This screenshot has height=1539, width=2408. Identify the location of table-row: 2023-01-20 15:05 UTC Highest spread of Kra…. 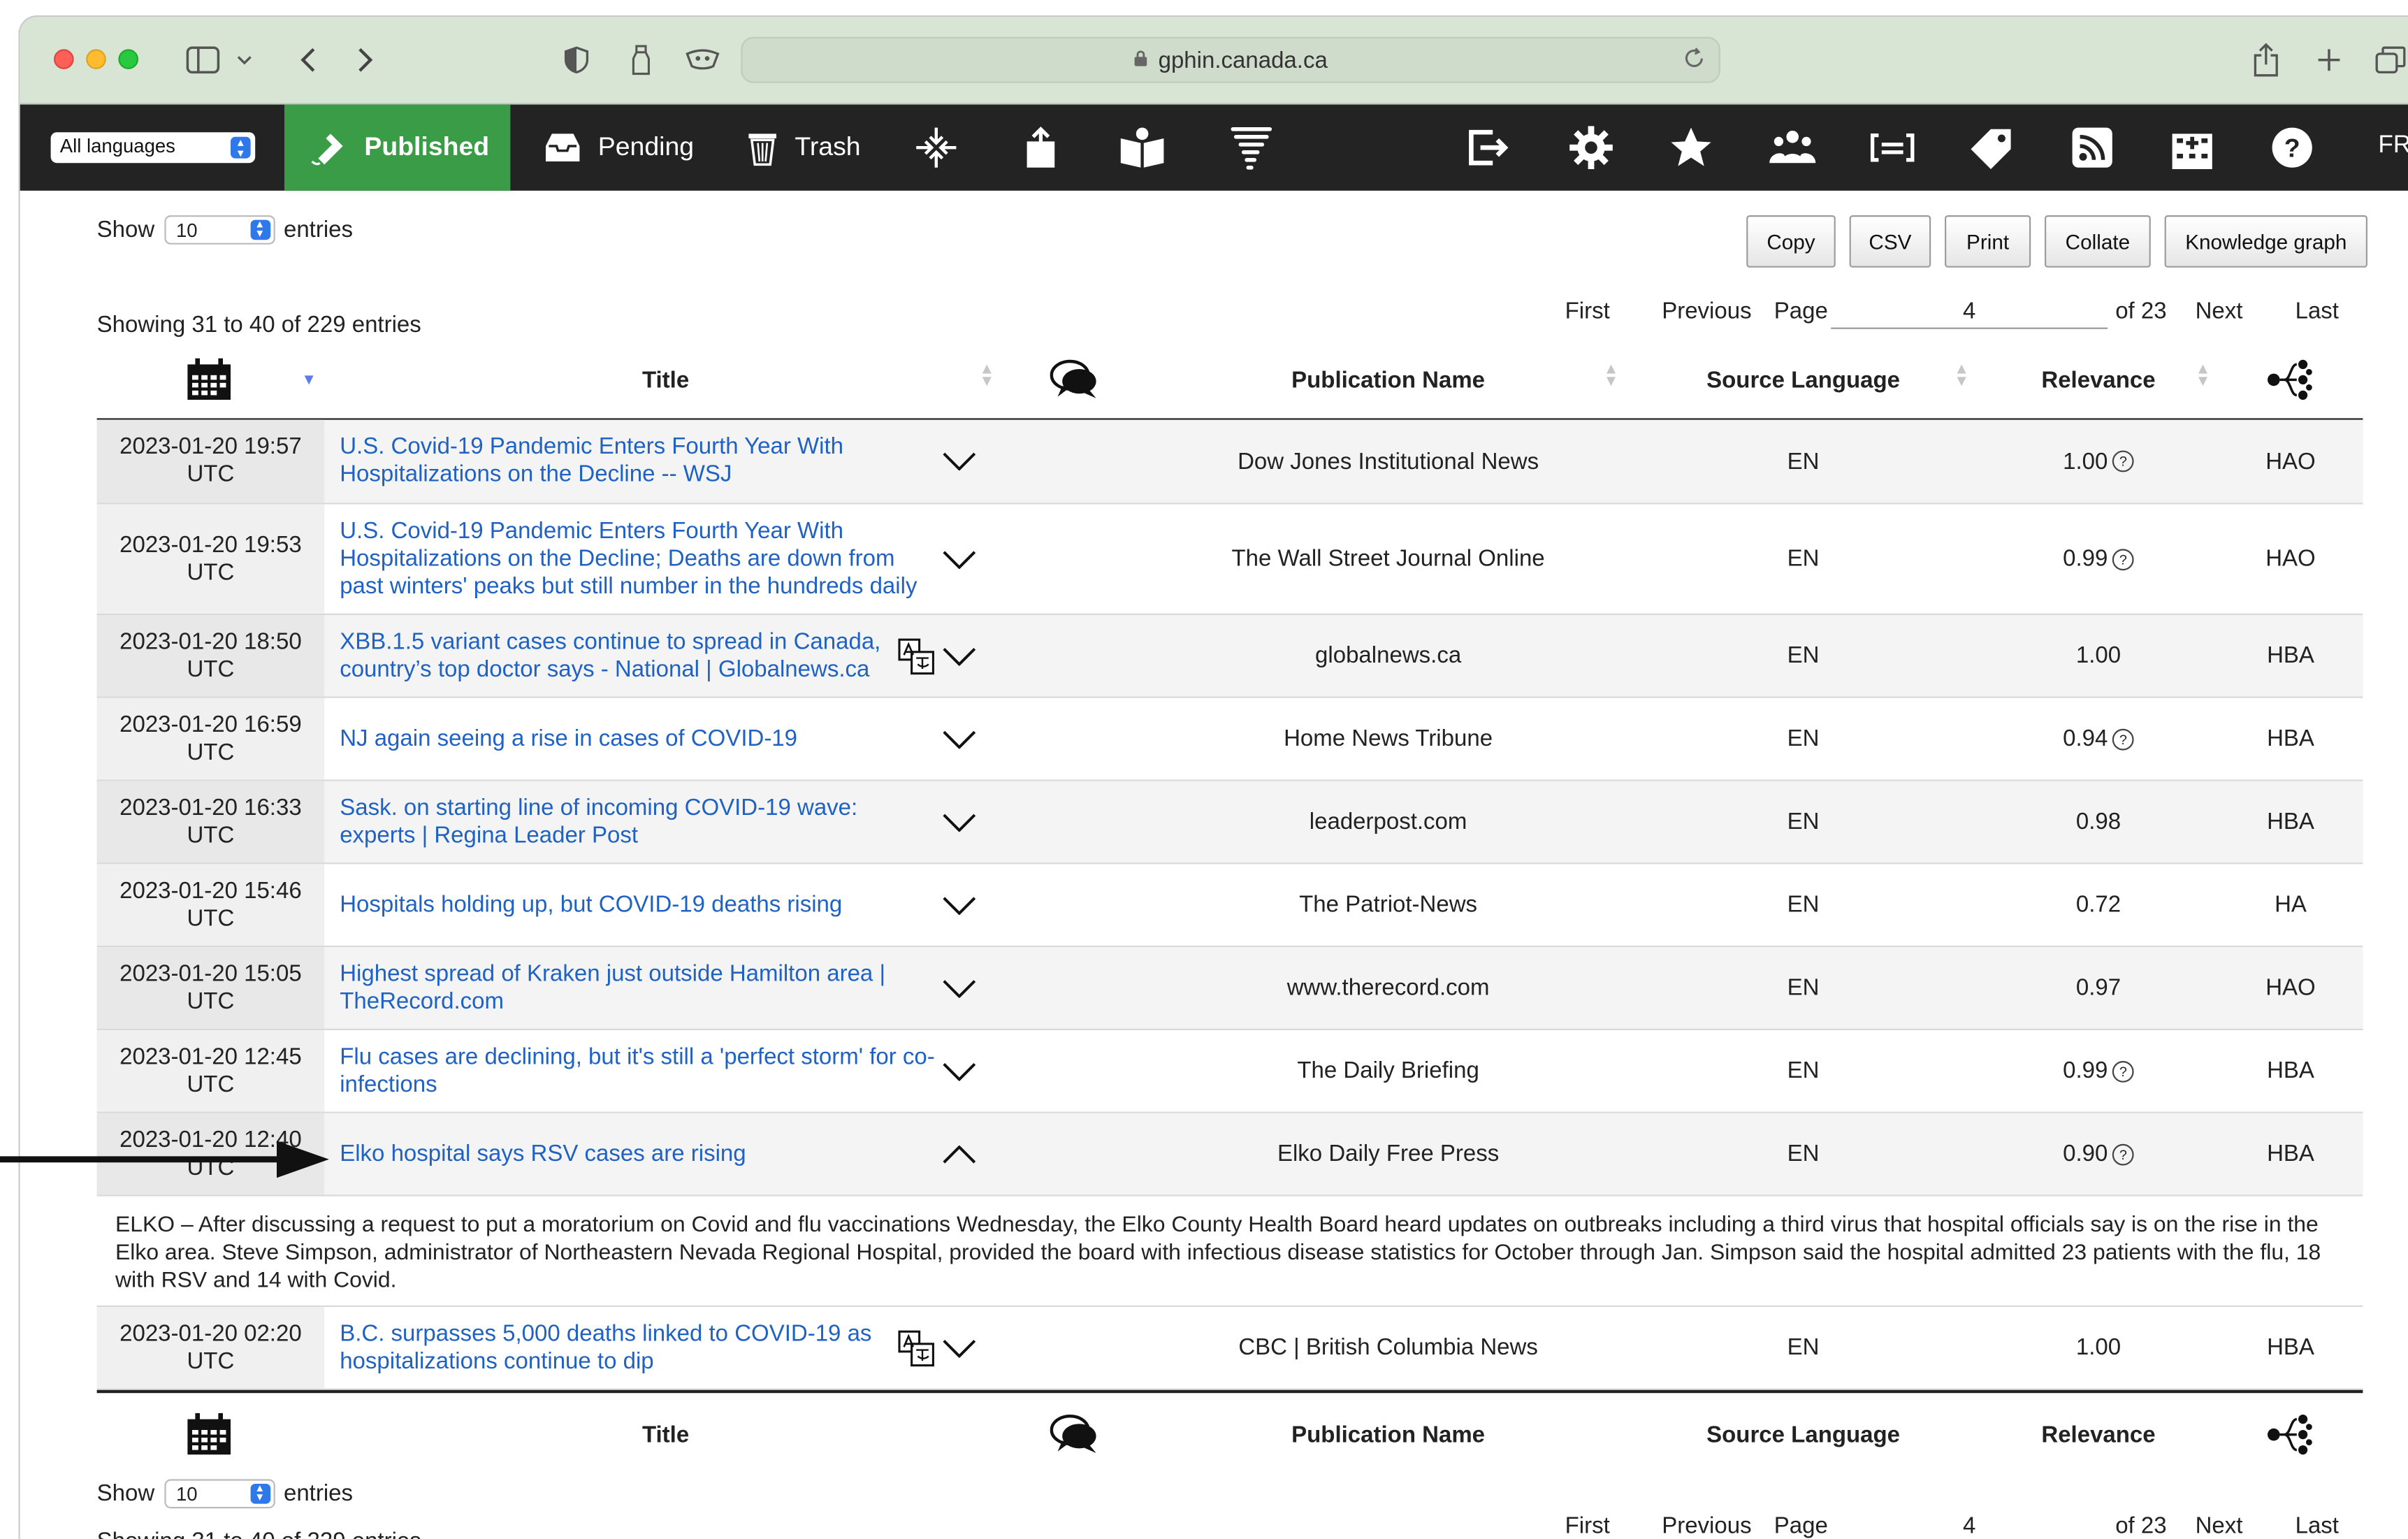
(1229, 989).